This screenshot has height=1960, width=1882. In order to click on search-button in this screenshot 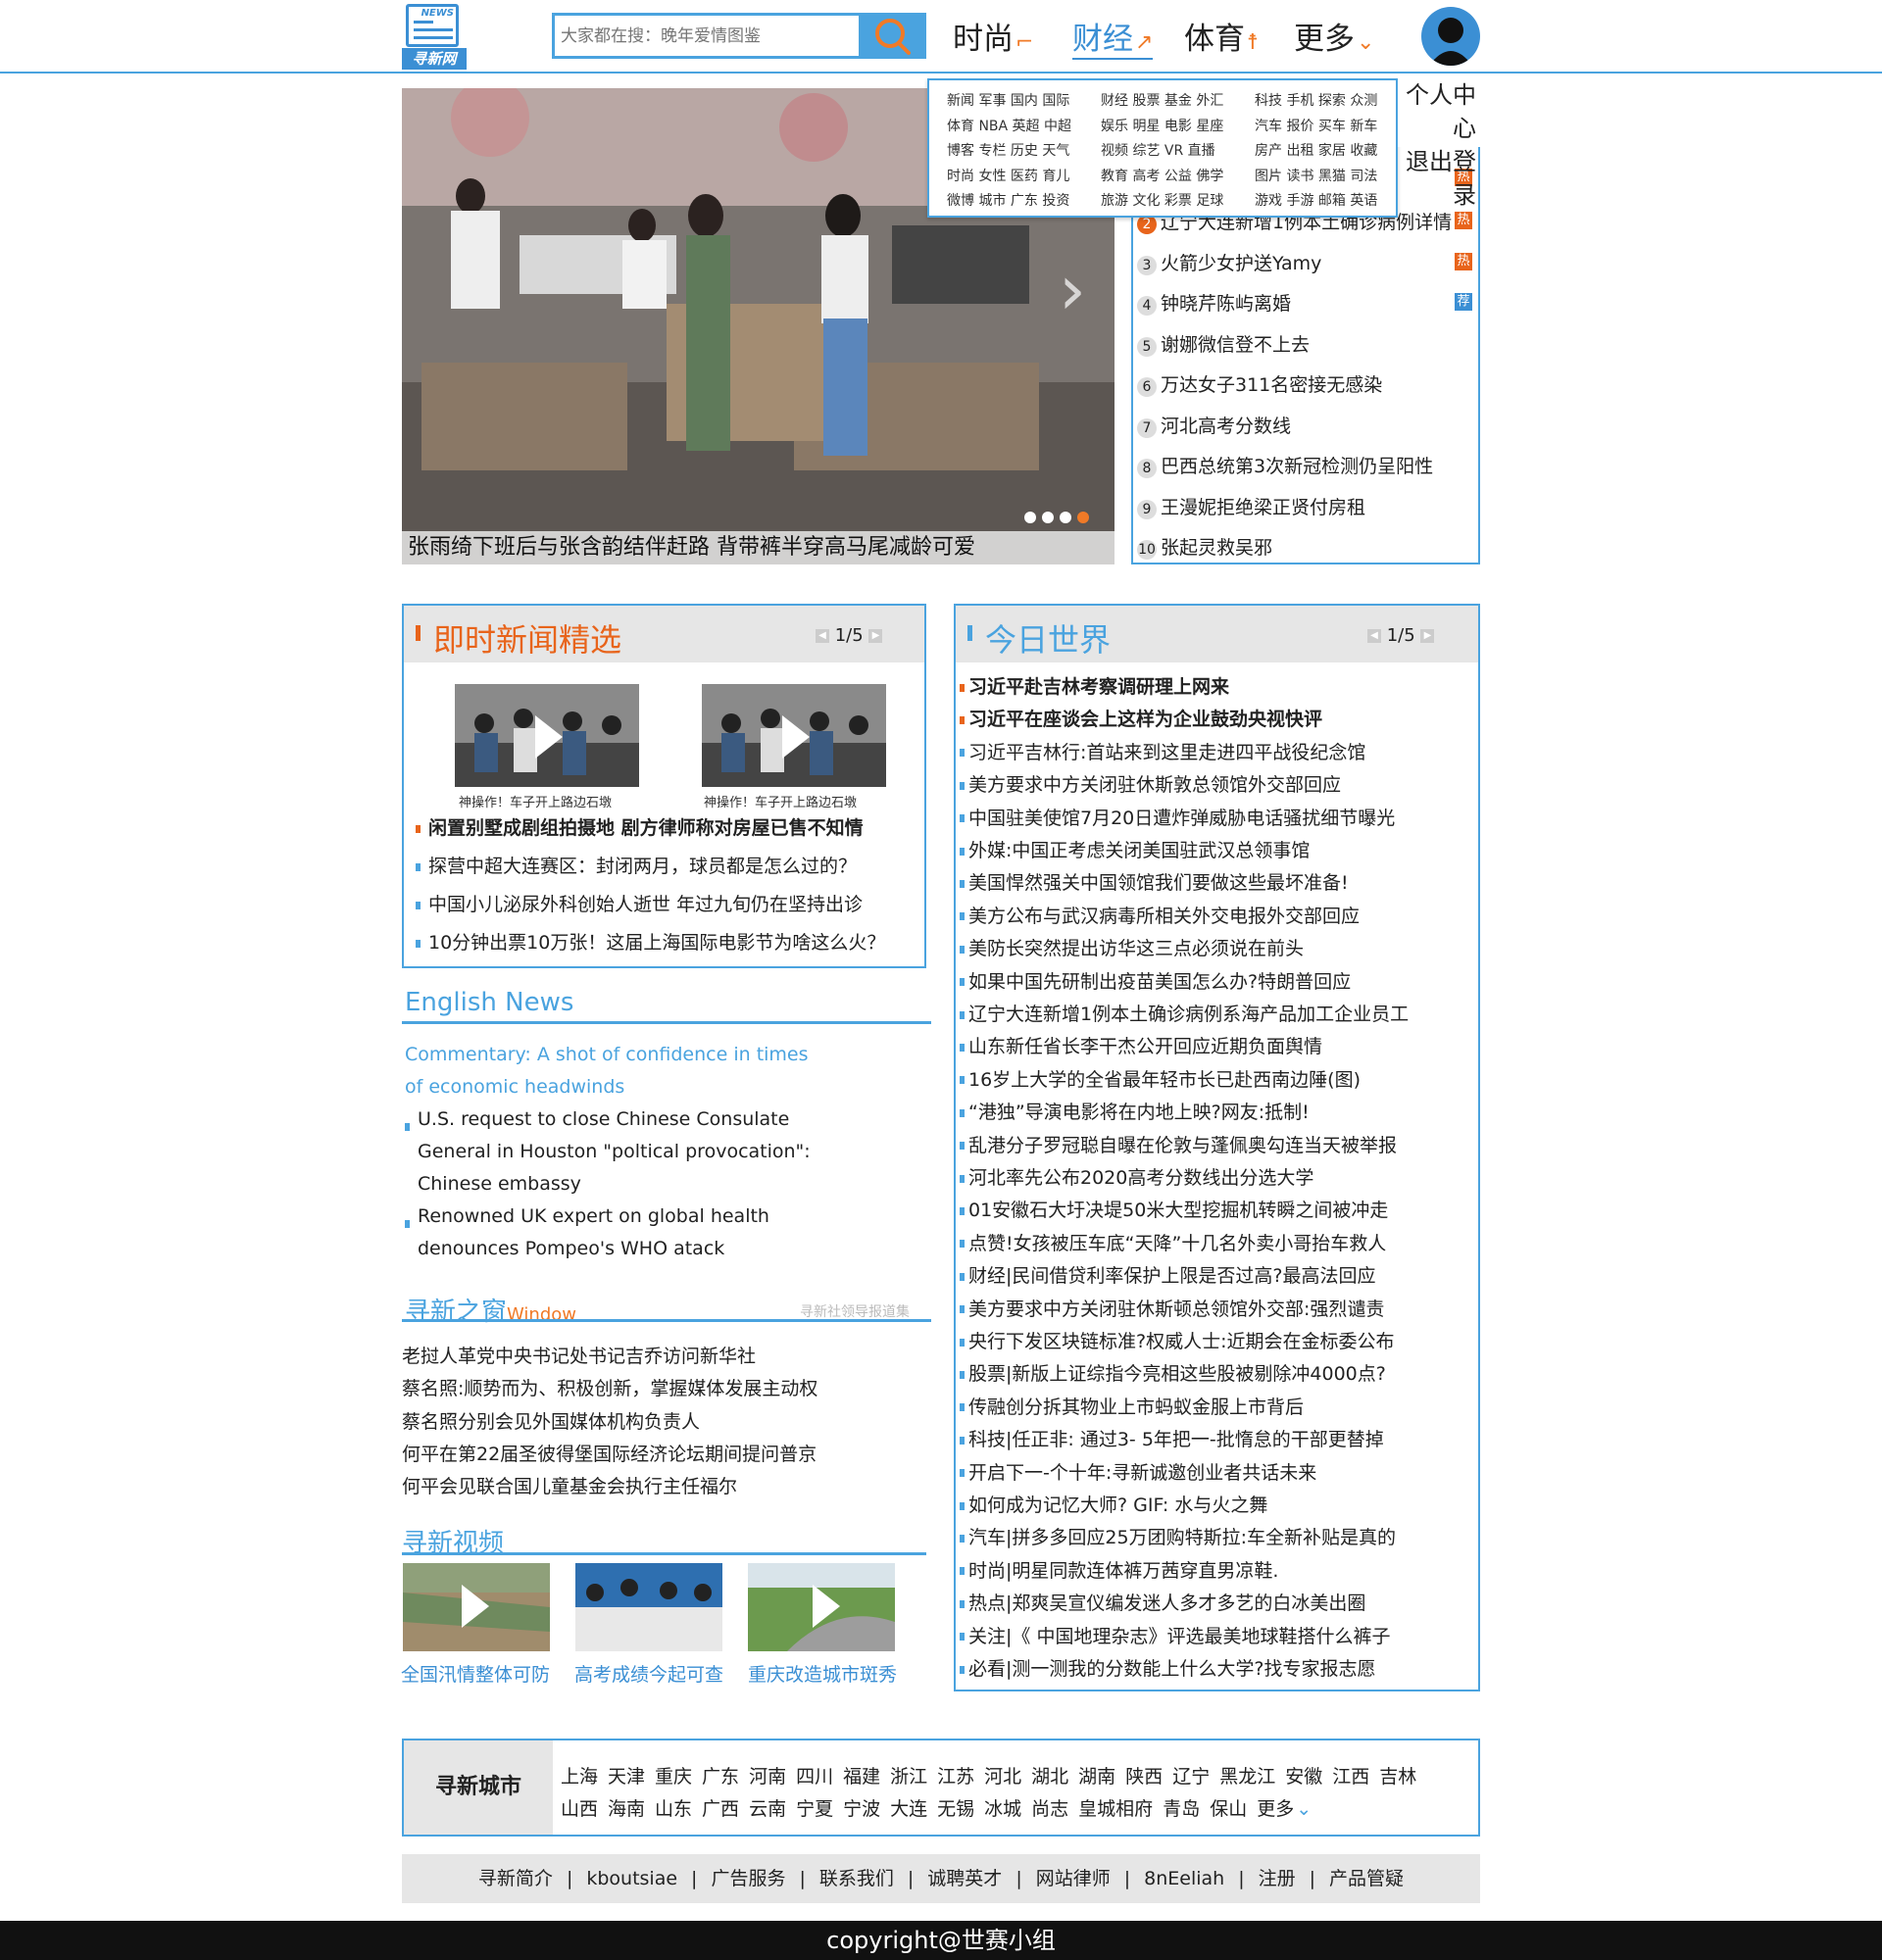, I will do `click(893, 36)`.